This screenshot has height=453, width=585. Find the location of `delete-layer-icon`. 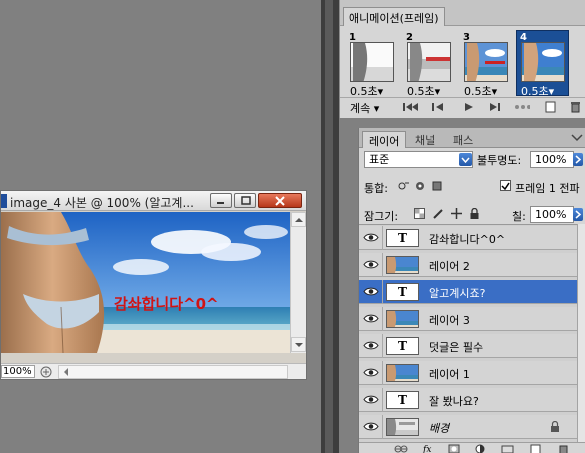

delete-layer-icon is located at coordinates (564, 448).